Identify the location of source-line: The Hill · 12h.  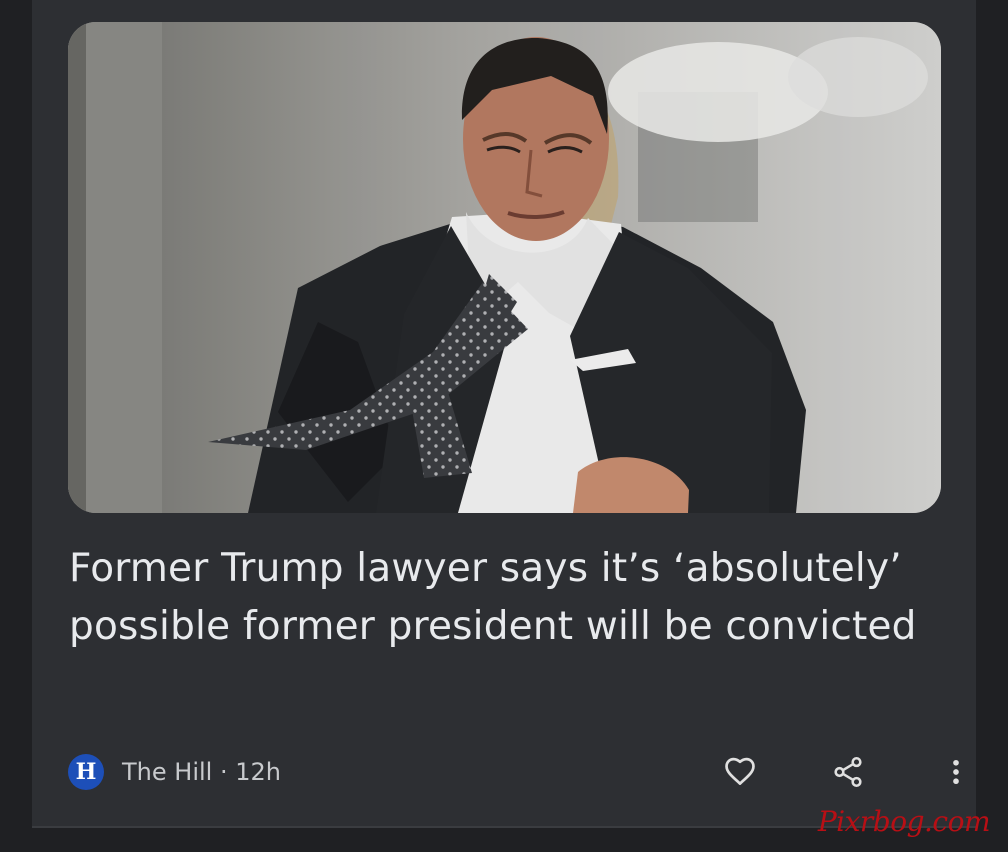
(201, 772).